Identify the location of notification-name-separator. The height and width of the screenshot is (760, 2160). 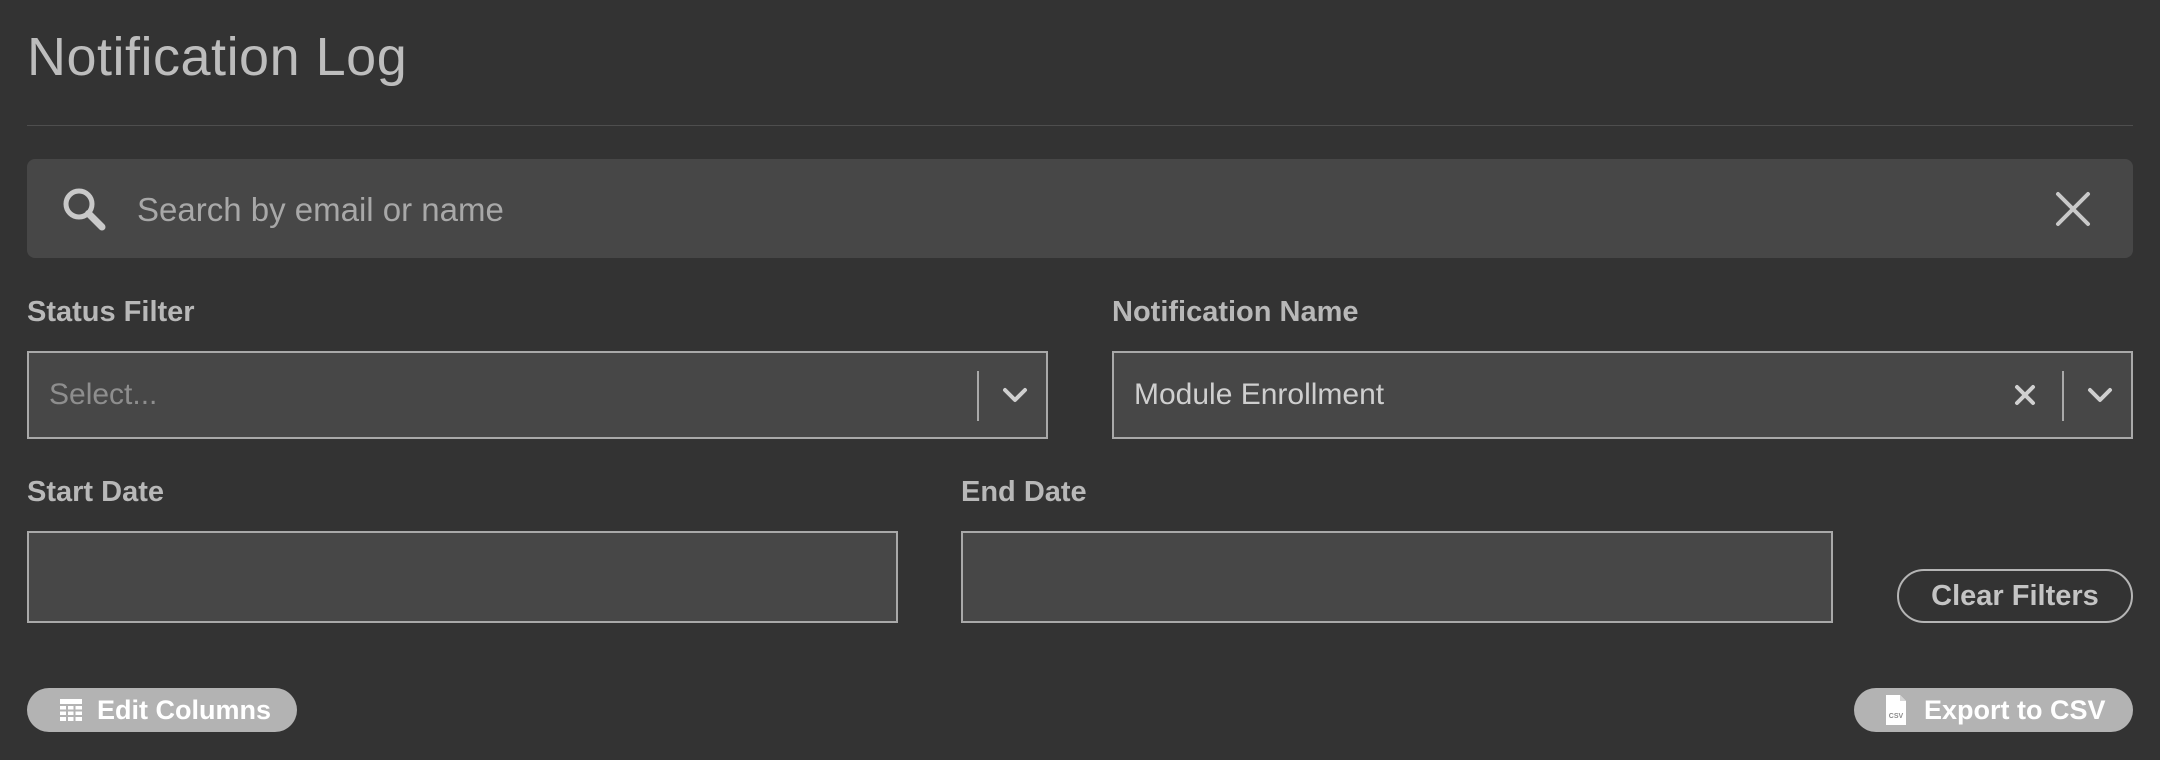
(2063, 396).